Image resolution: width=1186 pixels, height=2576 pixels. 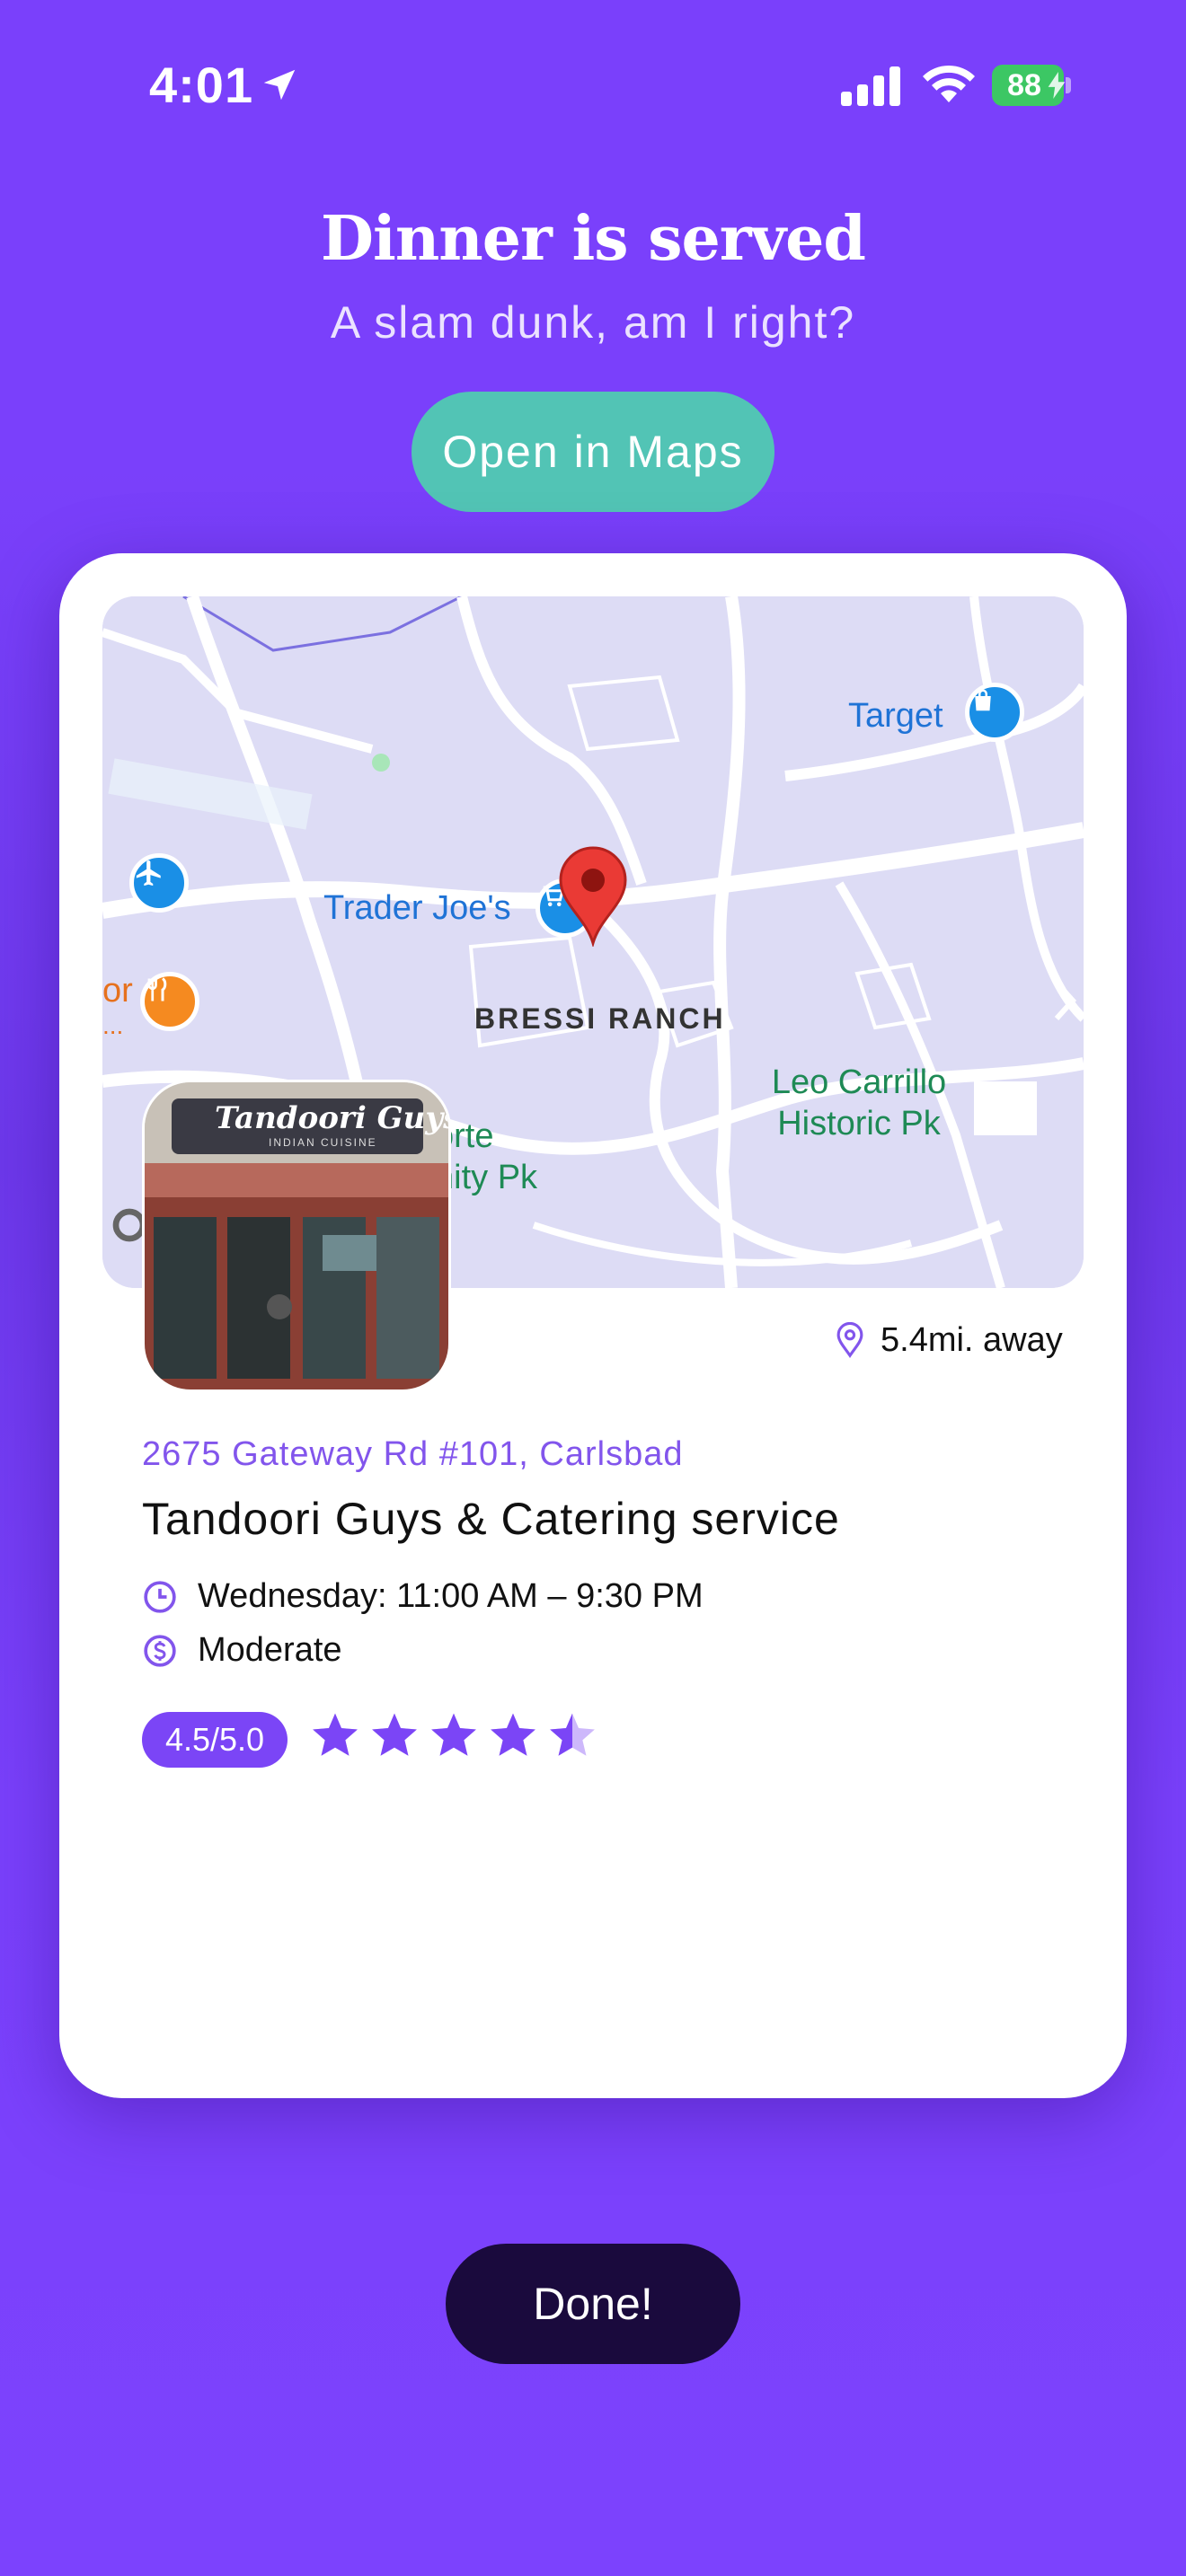 I want to click on opening-hours: Wednesday: 11:00 AM – 9:30 PM, so click(x=423, y=1596).